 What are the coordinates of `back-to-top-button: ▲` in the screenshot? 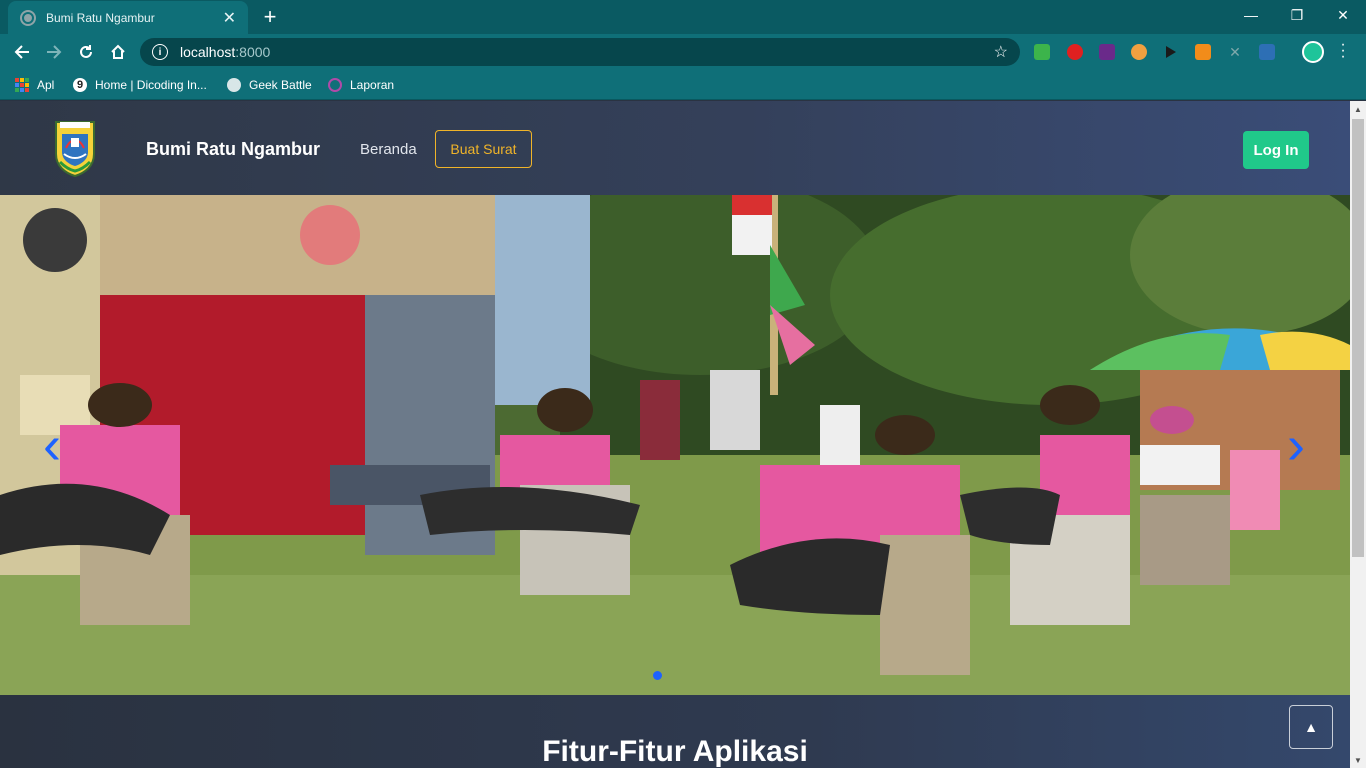 It's located at (1311, 727).